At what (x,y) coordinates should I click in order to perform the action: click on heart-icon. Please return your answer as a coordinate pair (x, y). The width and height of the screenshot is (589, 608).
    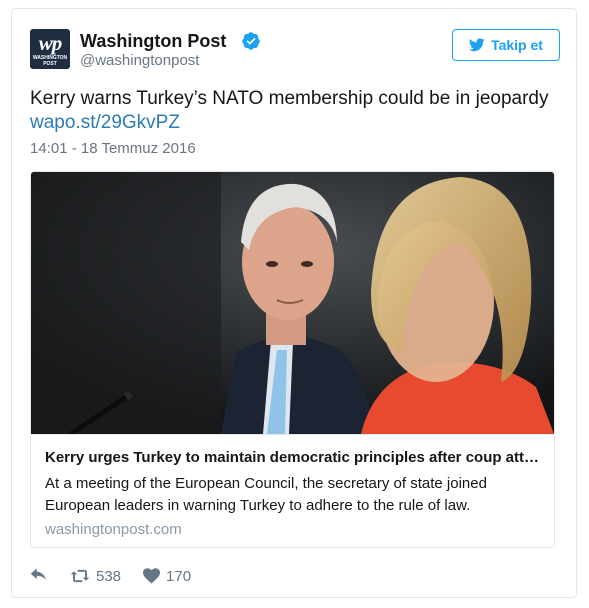
    Looking at the image, I should click on (152, 576).